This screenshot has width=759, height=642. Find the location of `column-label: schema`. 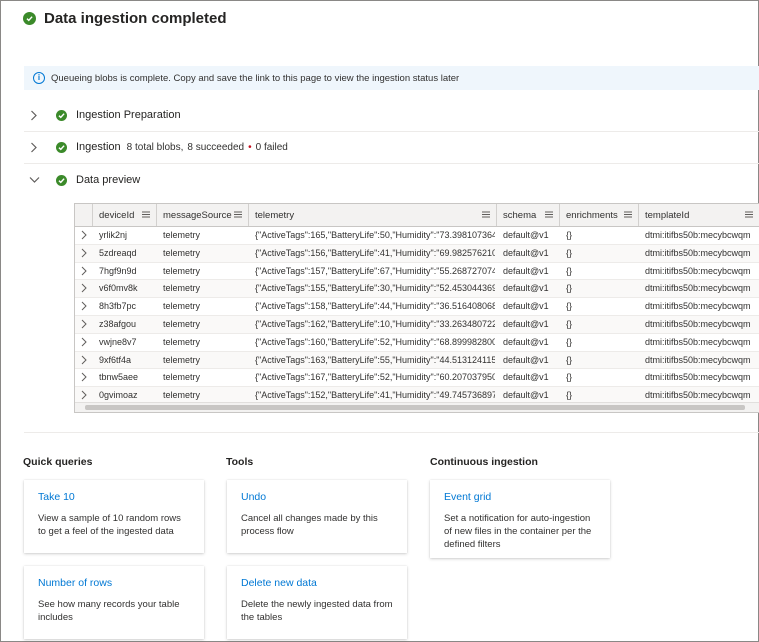

column-label: schema is located at coordinates (520, 215).